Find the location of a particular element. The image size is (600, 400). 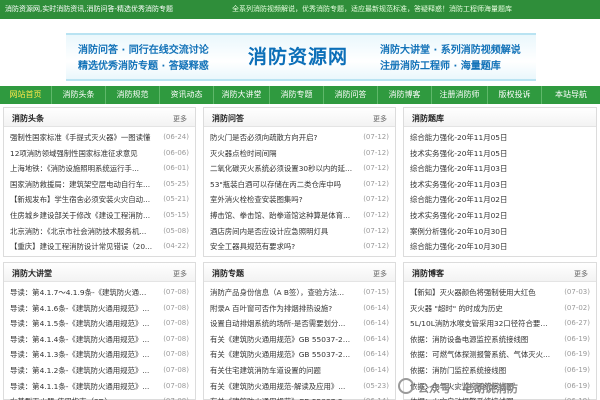

list-item: 安全工器具规范有要求吗? (07-12) is located at coordinates (299, 247).